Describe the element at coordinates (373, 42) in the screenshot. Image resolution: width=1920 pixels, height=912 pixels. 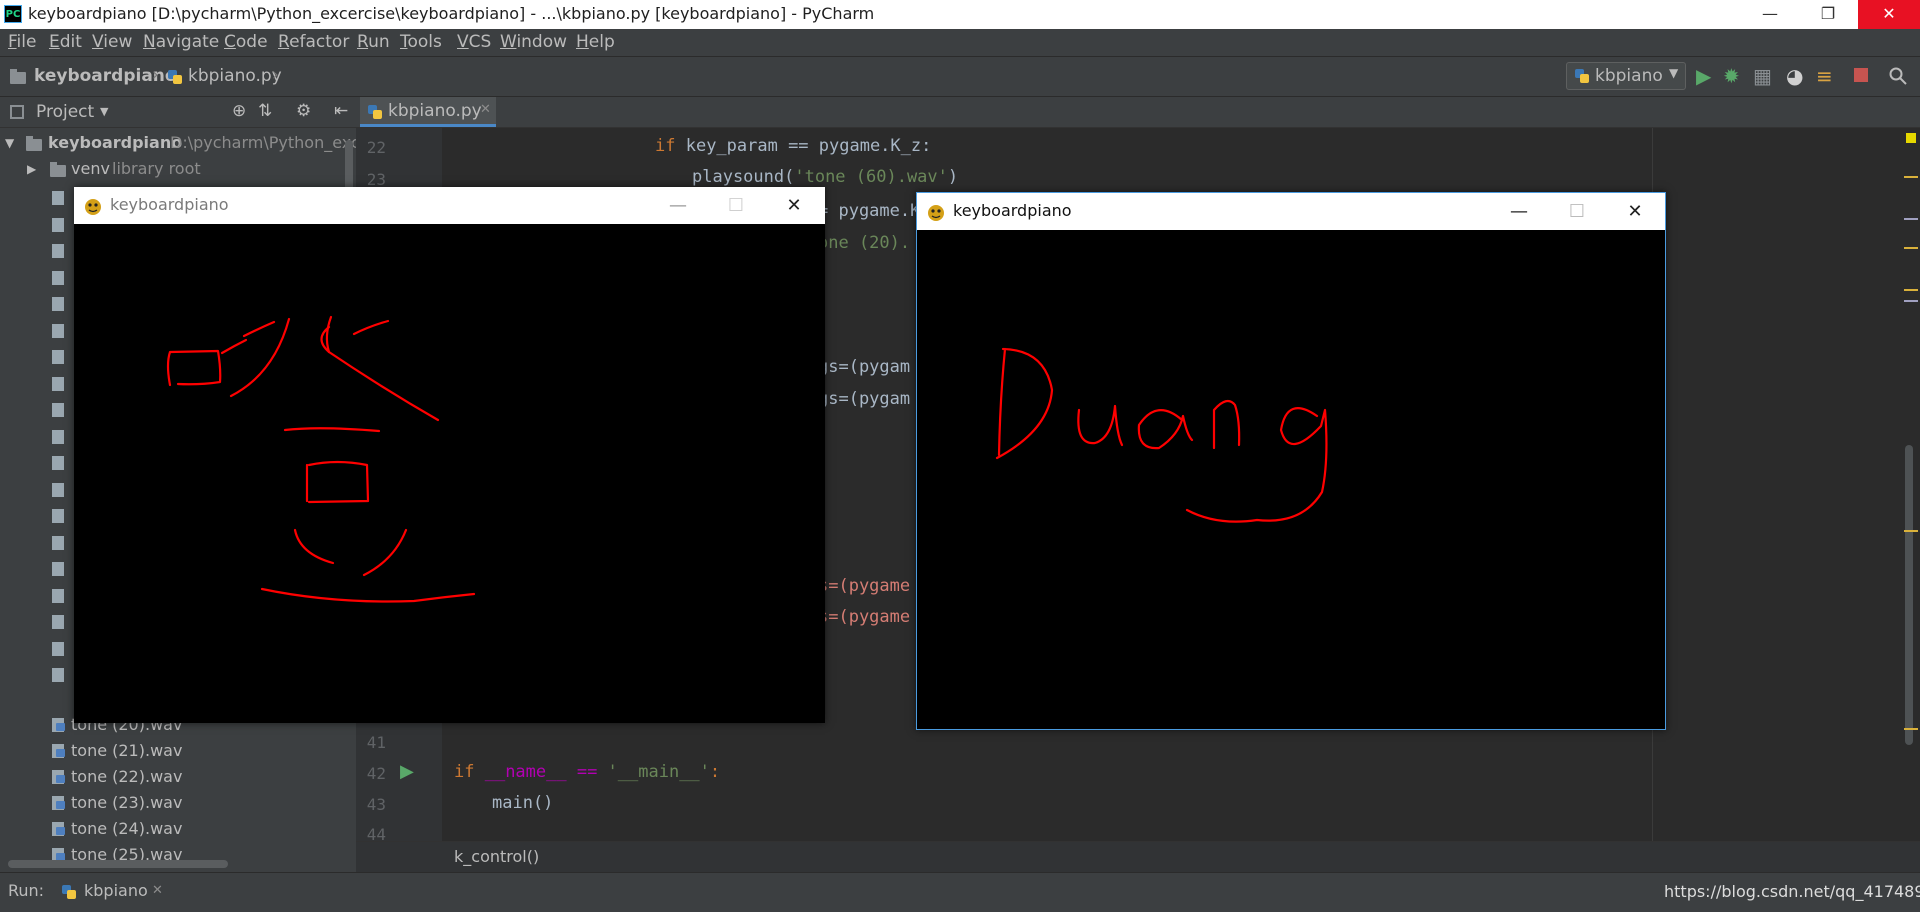
I see `menu-run: Run` at that location.